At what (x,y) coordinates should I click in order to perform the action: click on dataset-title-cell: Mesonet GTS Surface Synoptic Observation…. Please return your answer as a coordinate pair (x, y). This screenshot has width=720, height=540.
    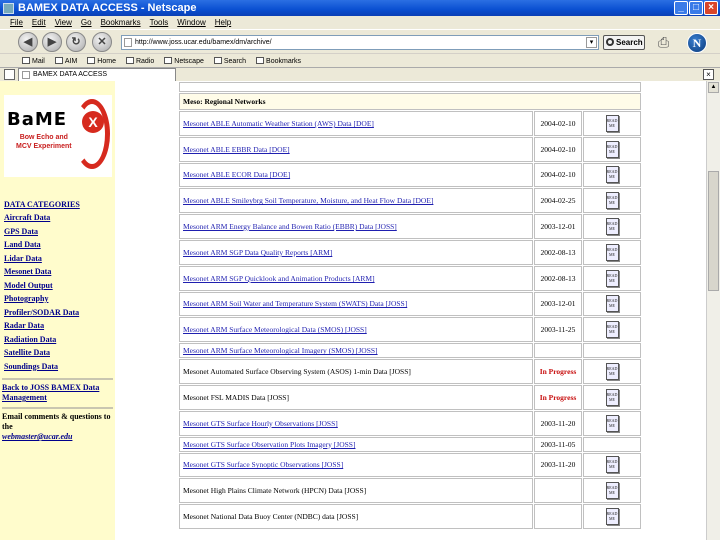
    Looking at the image, I should click on (356, 465).